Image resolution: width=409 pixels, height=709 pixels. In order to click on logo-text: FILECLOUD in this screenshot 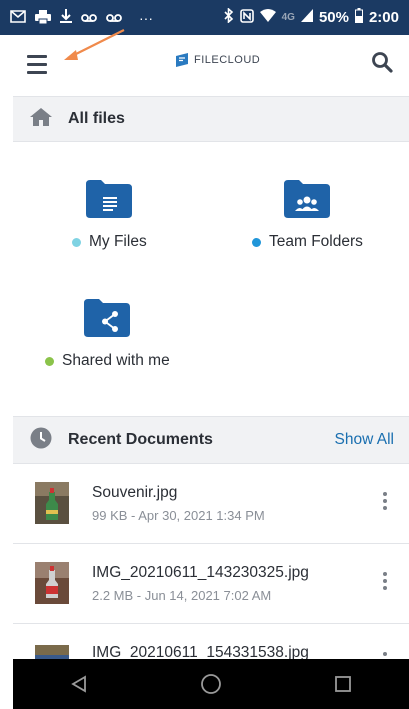, I will do `click(227, 60)`.